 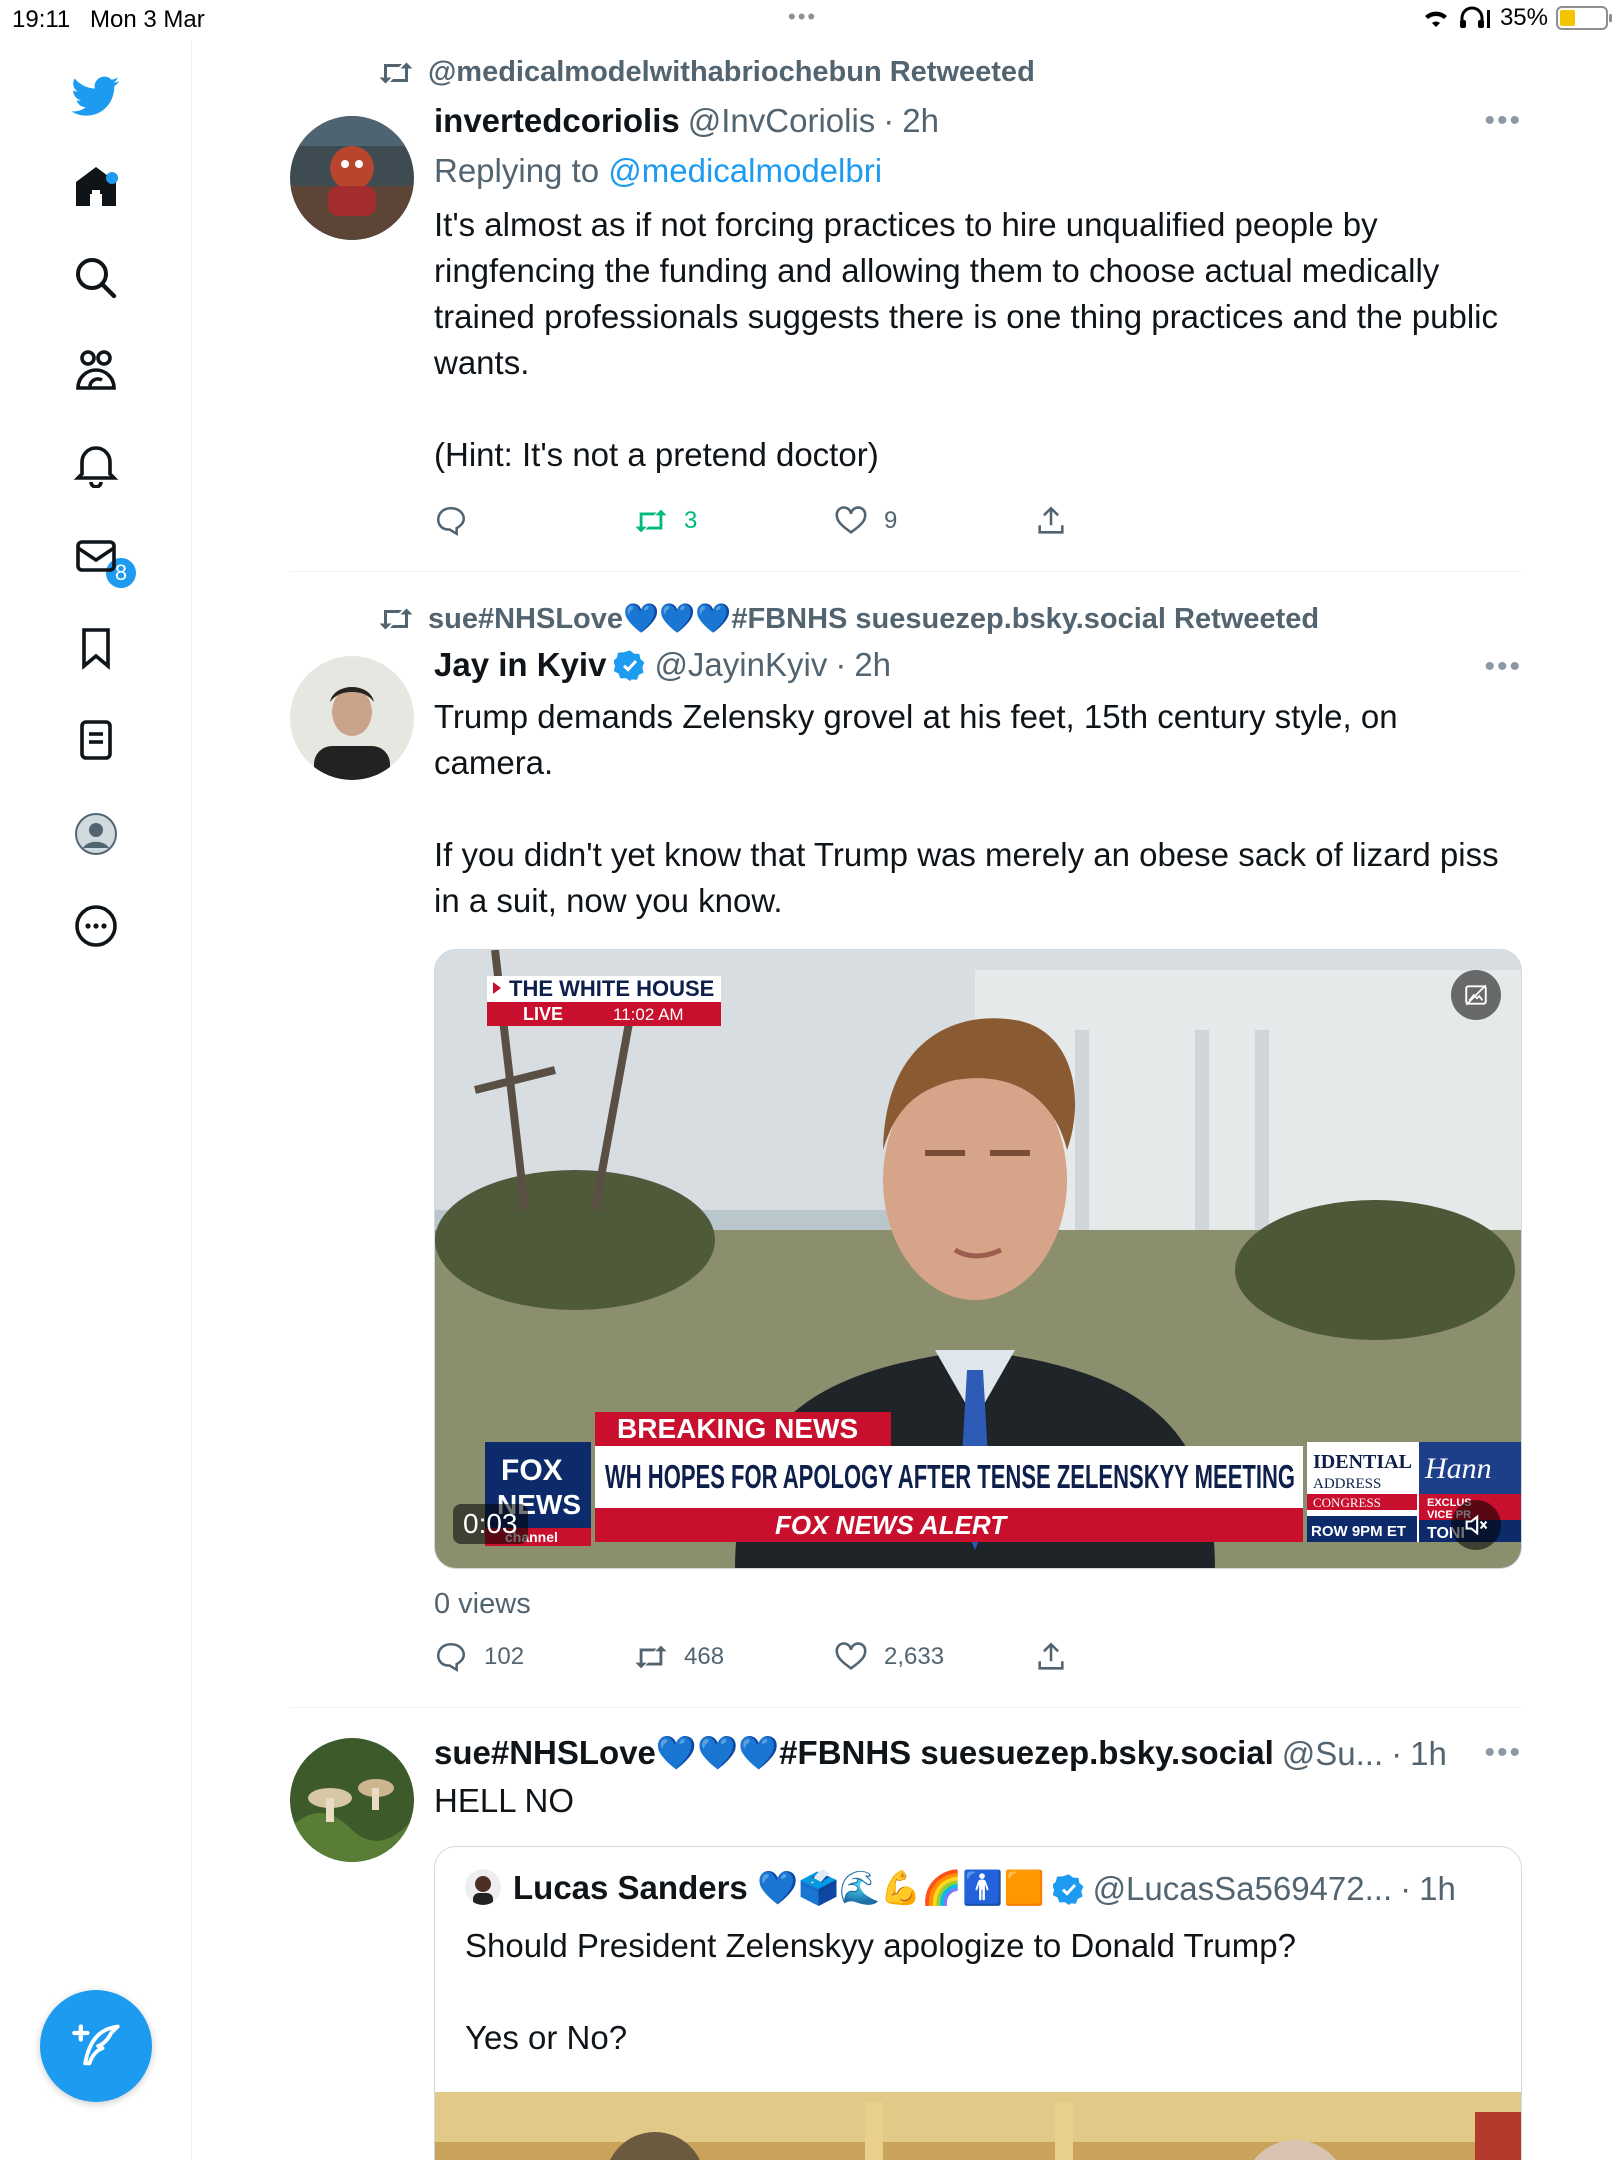 I want to click on muted-speaker-icon, so click(x=1476, y=1525).